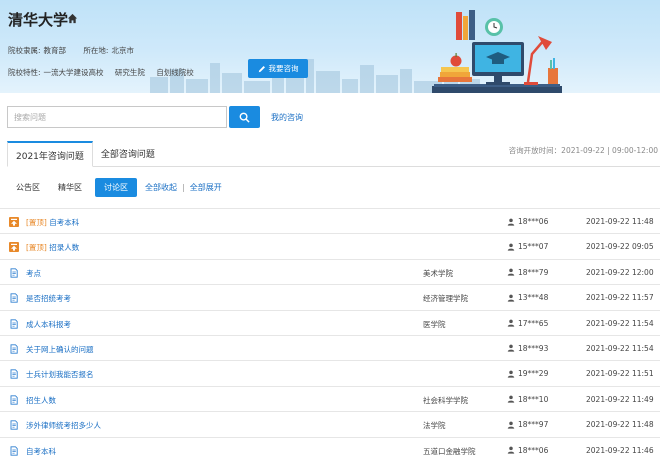 The width and height of the screenshot is (660, 462). I want to click on asker-id: 18***10, so click(533, 399).